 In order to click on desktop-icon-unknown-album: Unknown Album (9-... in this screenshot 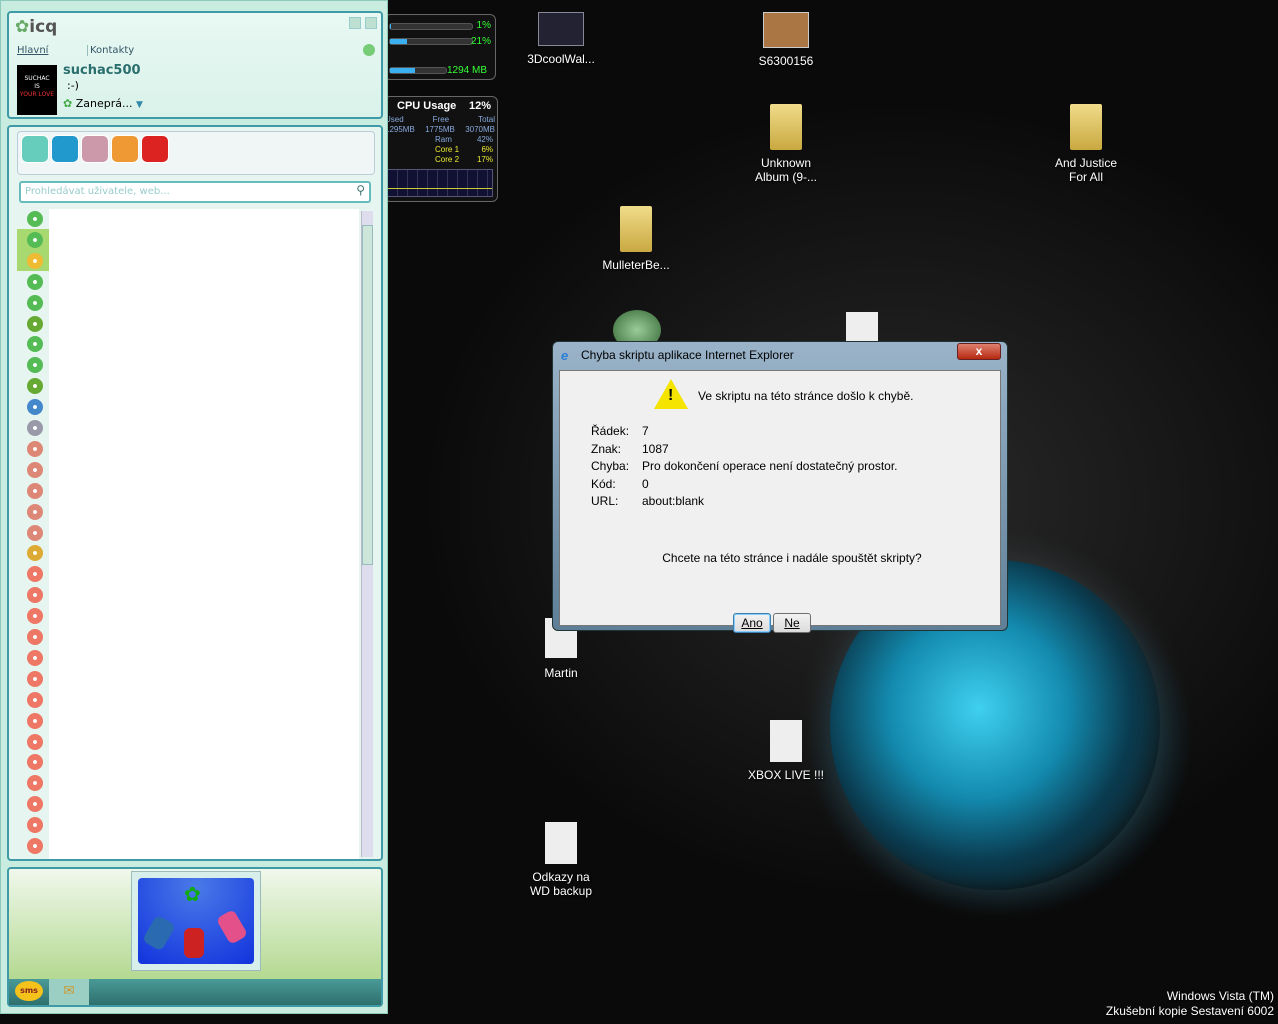, I will do `click(786, 144)`.